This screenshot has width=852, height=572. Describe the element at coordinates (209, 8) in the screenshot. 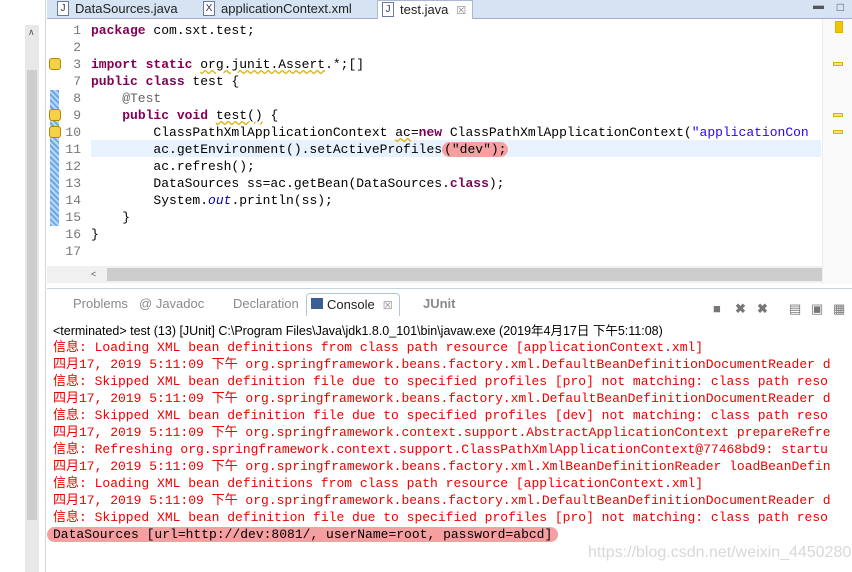

I see `xml-file-icon: X` at that location.